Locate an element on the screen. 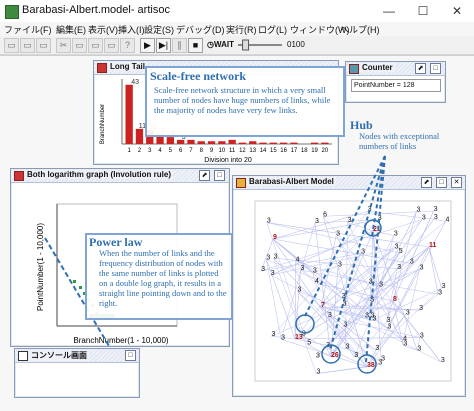 Image resolution: width=474 pixels, height=411 pixels. console-window: コンソール画面 □ is located at coordinates (77, 373).